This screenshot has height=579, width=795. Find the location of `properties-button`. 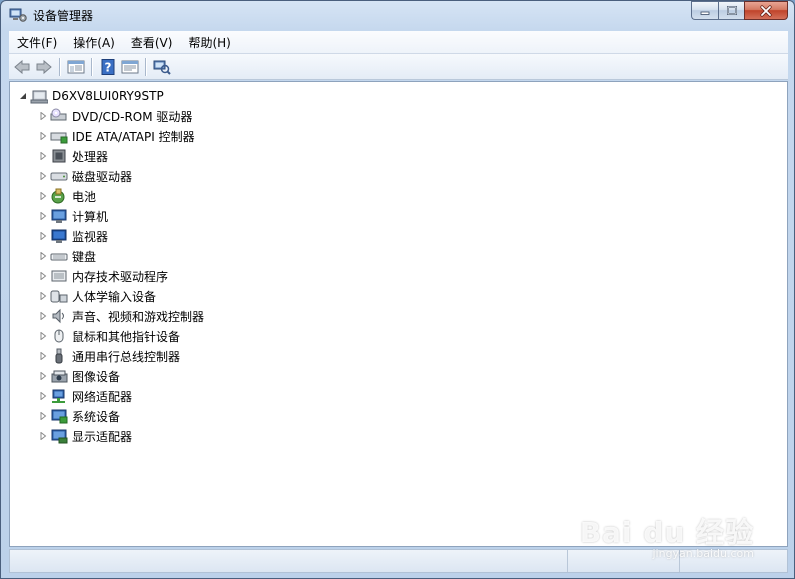

properties-button is located at coordinates (130, 67).